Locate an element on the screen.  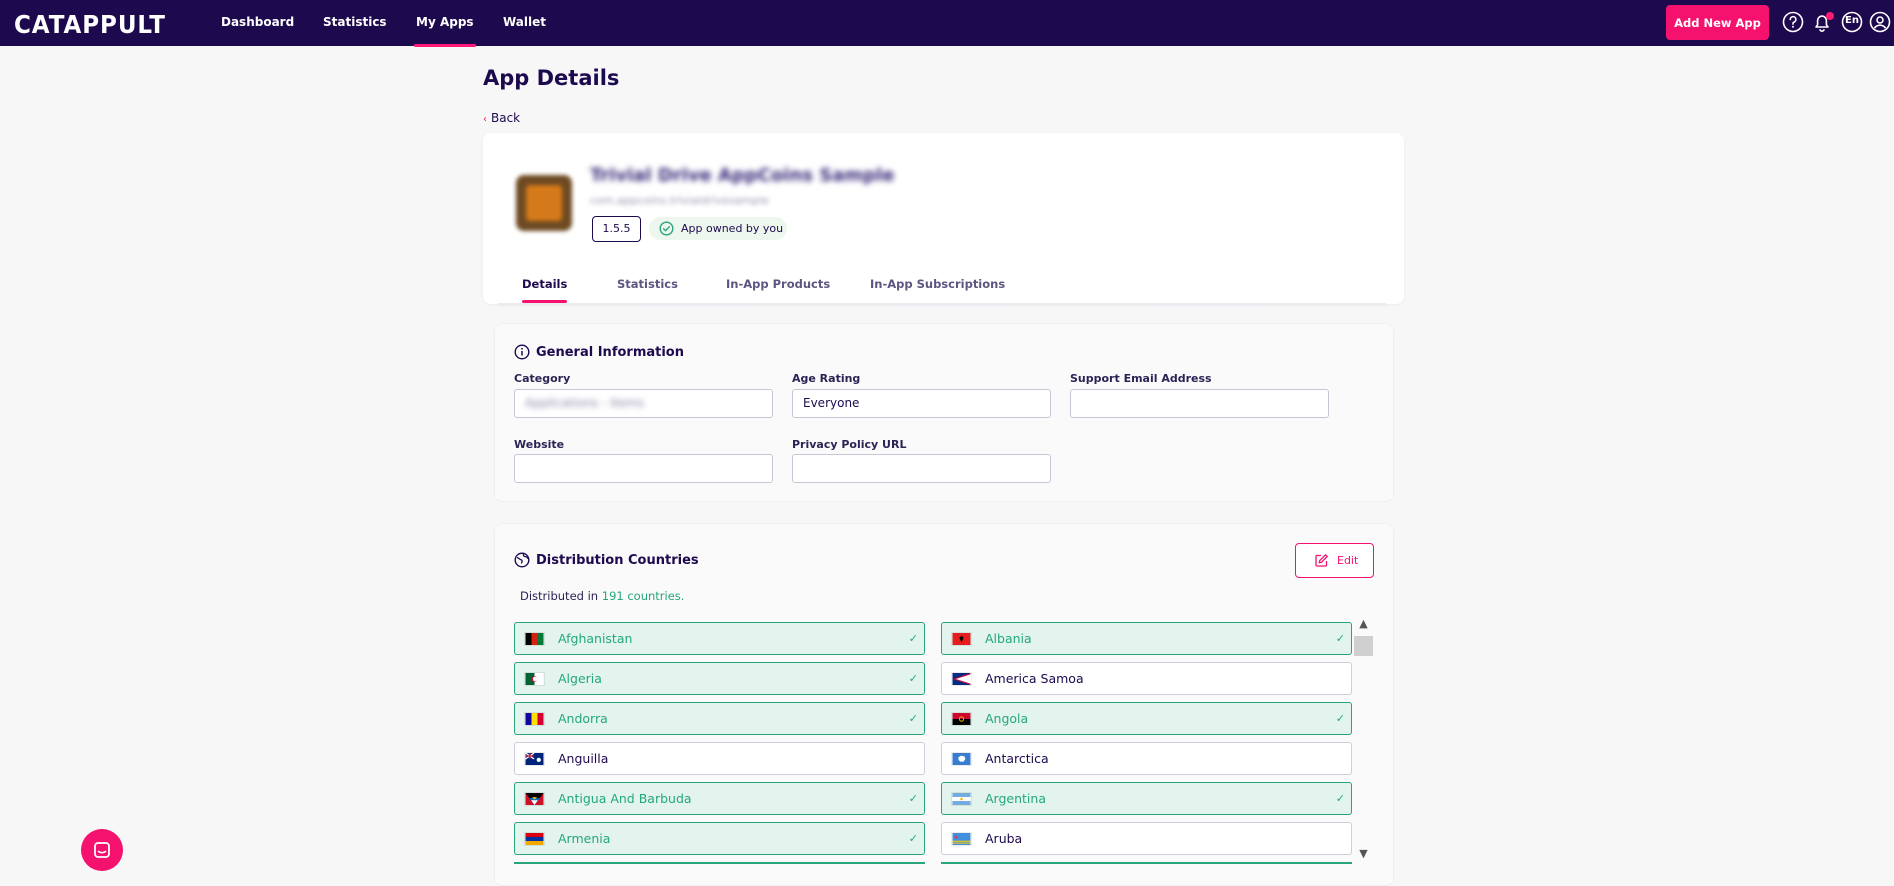
age-rating-label: Age Rating is located at coordinates (826, 378).